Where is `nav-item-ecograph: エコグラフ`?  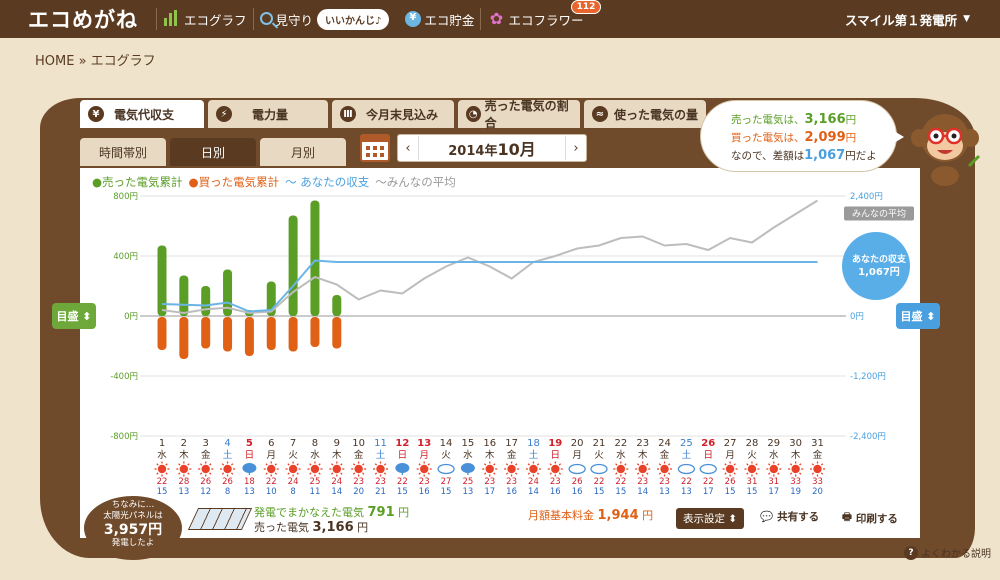 nav-item-ecograph: エコグラフ is located at coordinates (205, 19).